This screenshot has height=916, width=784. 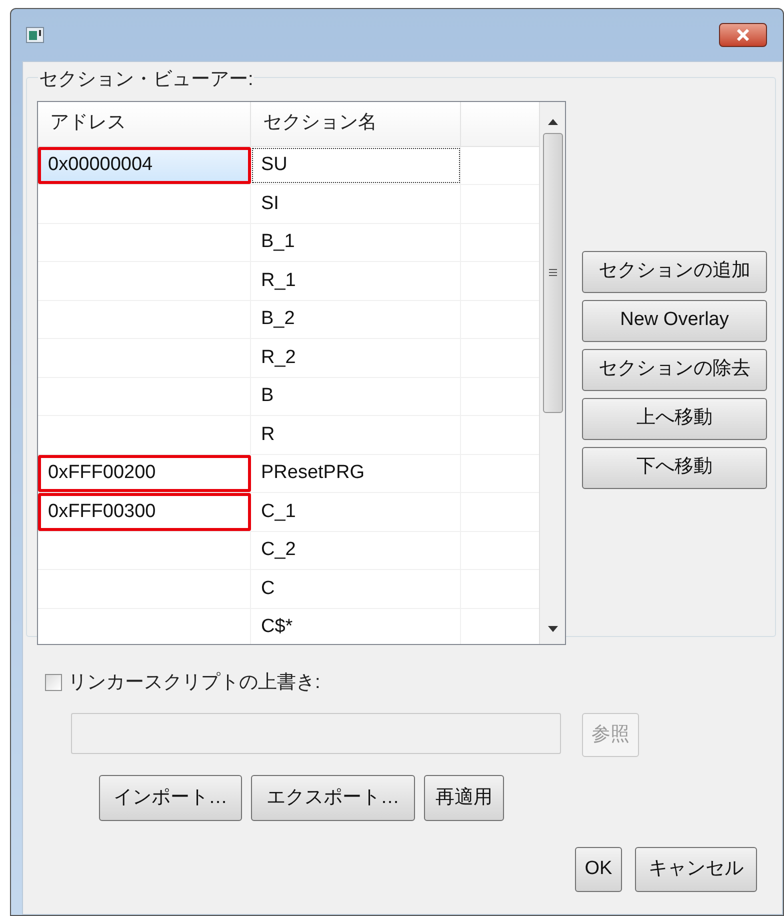 What do you see at coordinates (464, 798) in the screenshot?
I see `action-button: 再適用` at bounding box center [464, 798].